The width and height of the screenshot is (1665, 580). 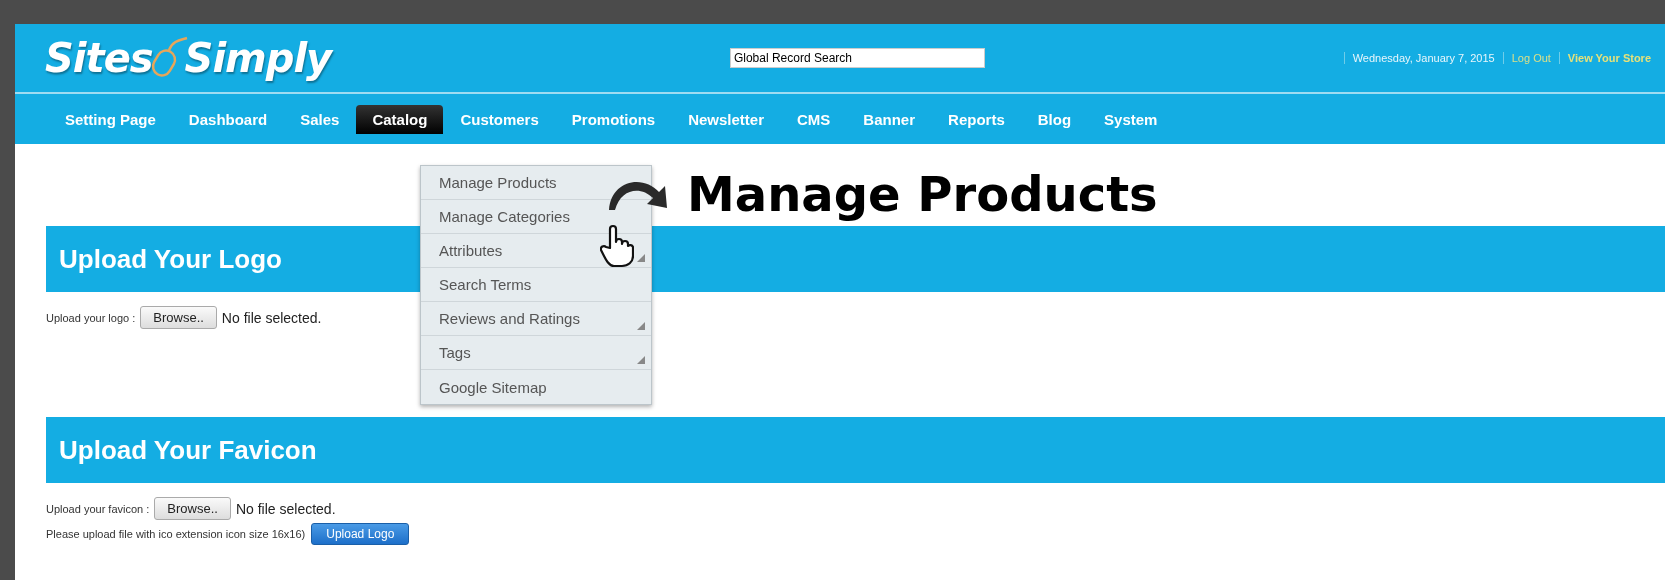 What do you see at coordinates (617, 246) in the screenshot?
I see `pointing-hand-icon` at bounding box center [617, 246].